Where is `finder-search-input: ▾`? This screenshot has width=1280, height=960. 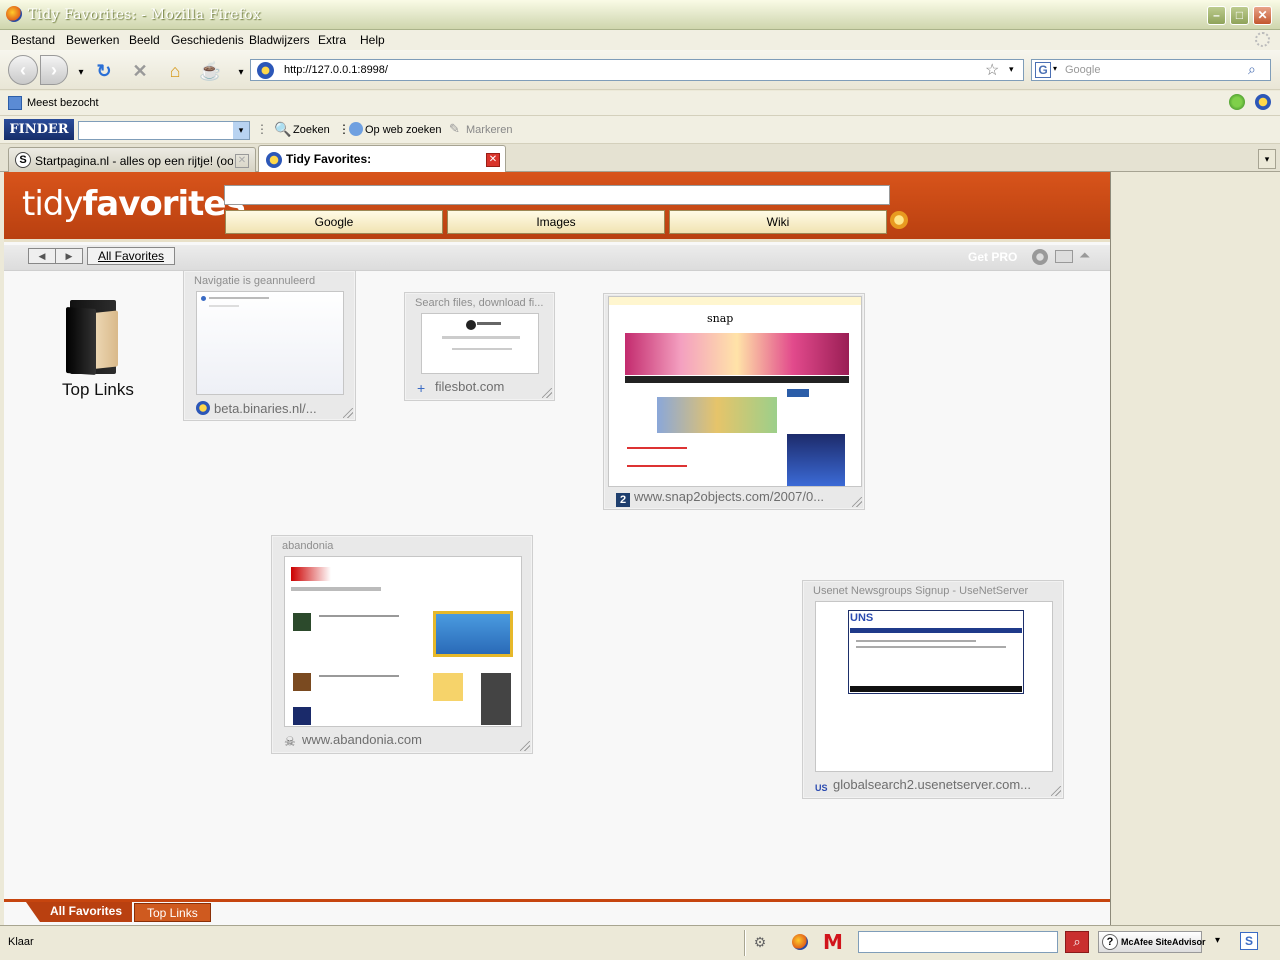 finder-search-input: ▾ is located at coordinates (164, 130).